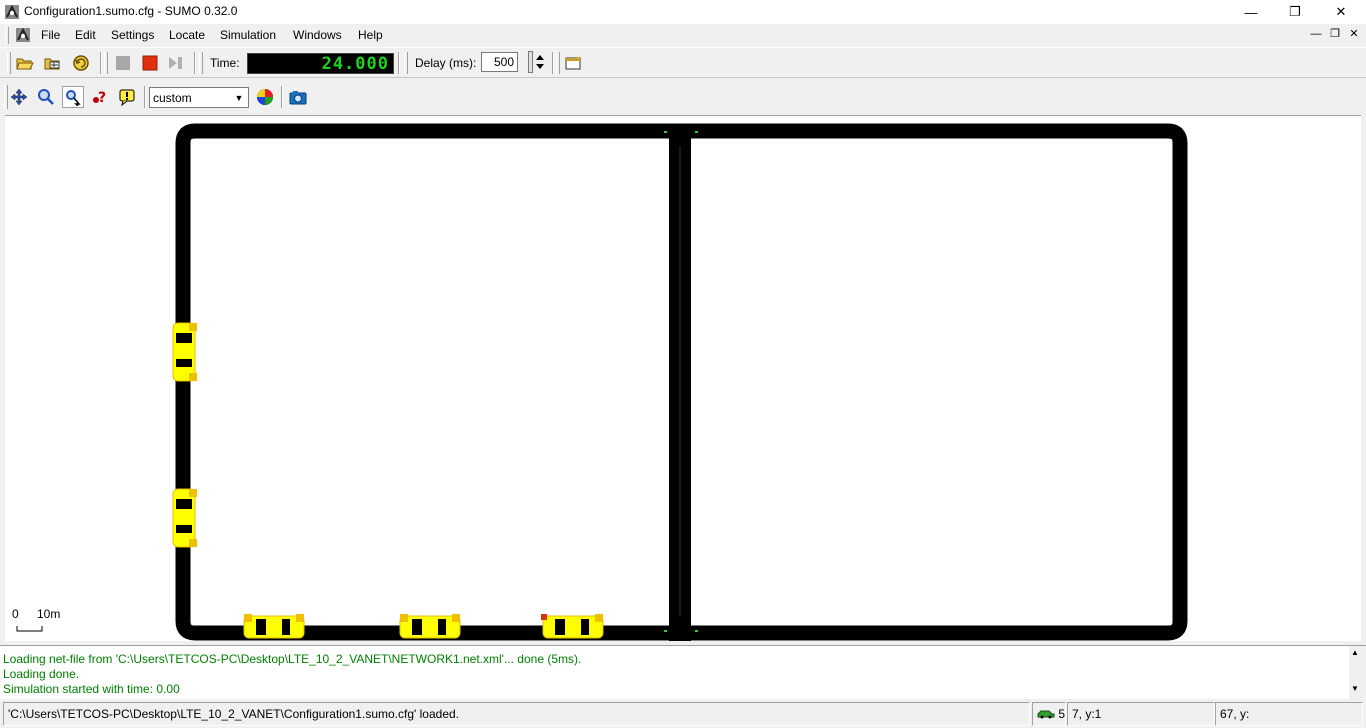  Describe the element at coordinates (123, 63) in the screenshot. I see `start-icon` at that location.